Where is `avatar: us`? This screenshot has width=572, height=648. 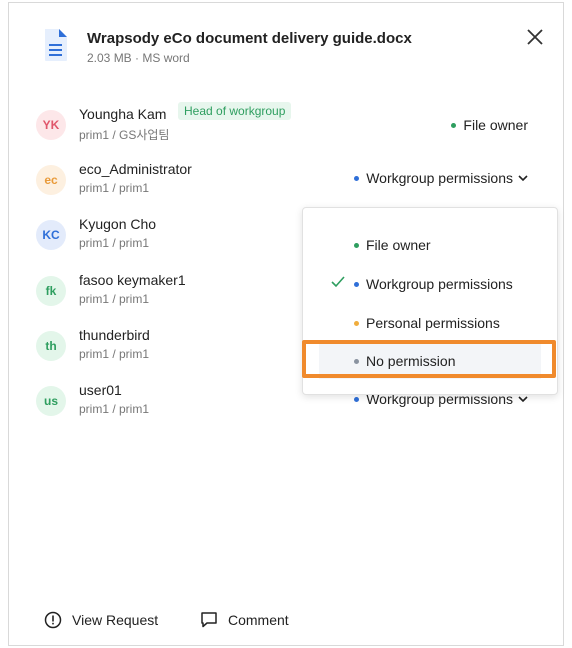
avatar: us is located at coordinates (51, 401).